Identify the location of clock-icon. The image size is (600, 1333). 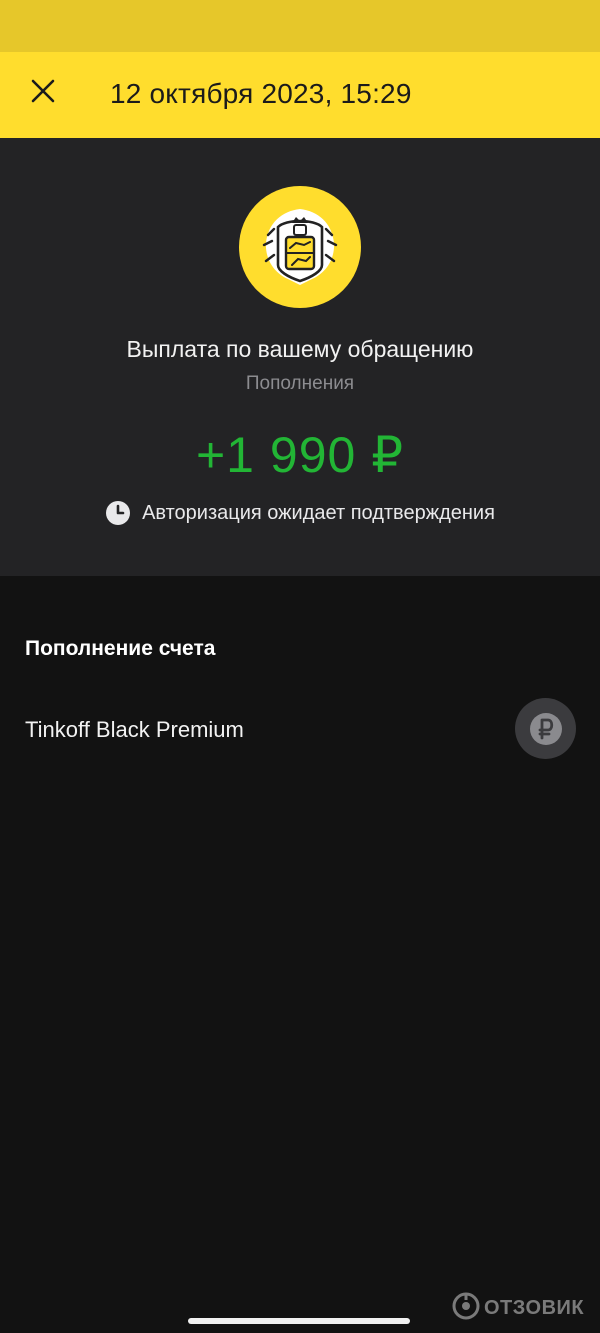
(118, 513).